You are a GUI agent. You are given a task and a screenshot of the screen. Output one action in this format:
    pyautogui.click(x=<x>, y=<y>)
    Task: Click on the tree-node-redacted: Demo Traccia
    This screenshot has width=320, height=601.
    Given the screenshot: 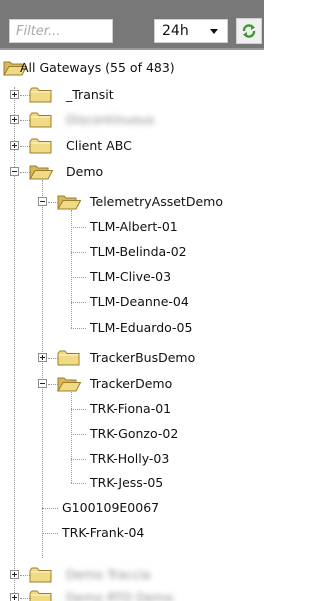 What is the action you would take?
    pyautogui.click(x=108, y=575)
    